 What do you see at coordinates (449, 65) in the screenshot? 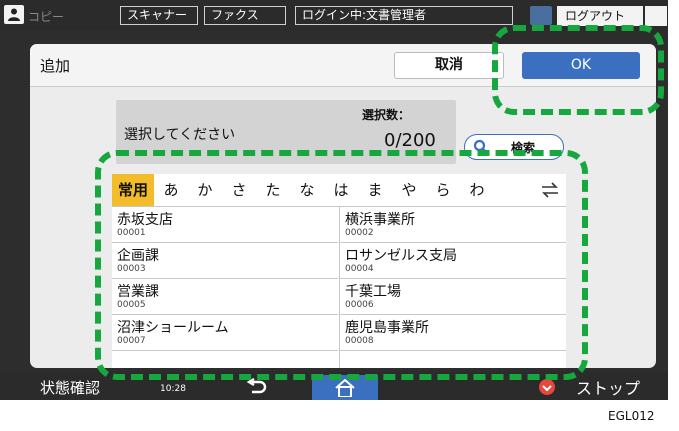
I see `cancel-button: 取消` at bounding box center [449, 65].